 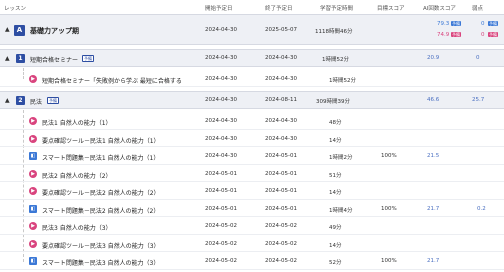 I want to click on unit-badge-1: 1, so click(x=20, y=58).